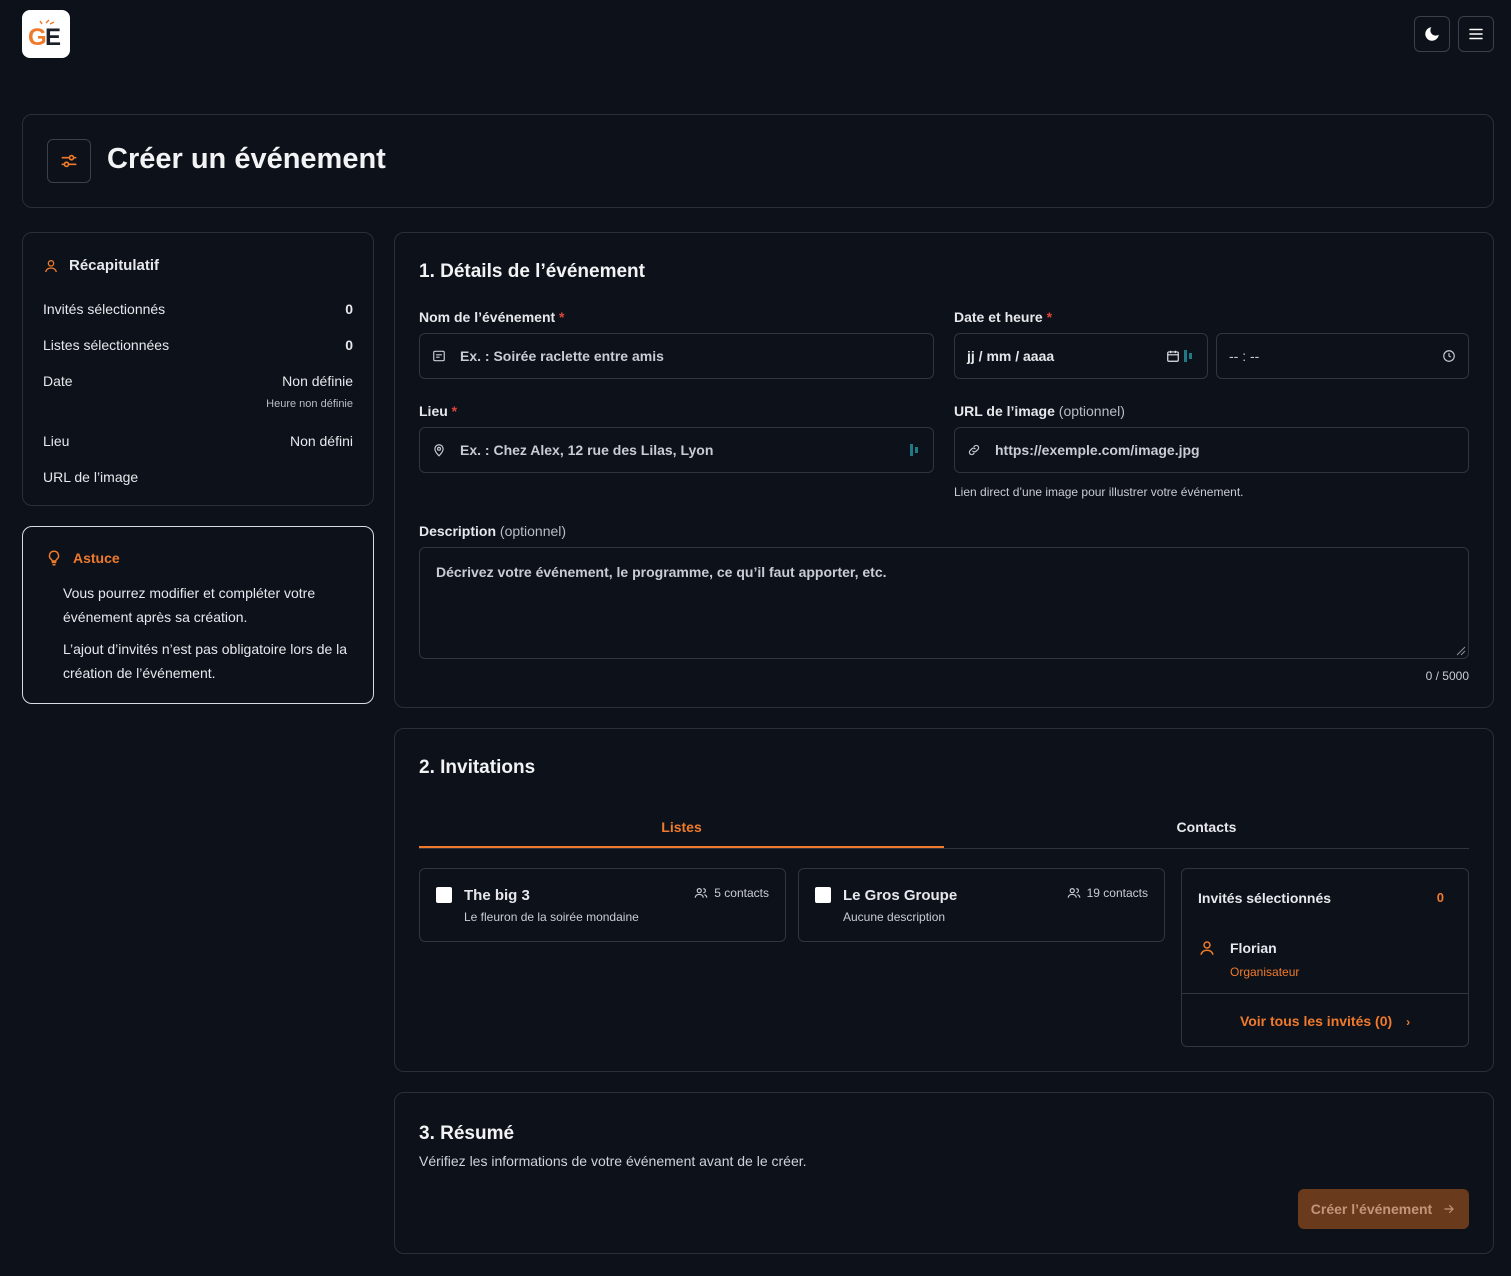  I want to click on summary-row-place: Lieu Non défini, so click(198, 441).